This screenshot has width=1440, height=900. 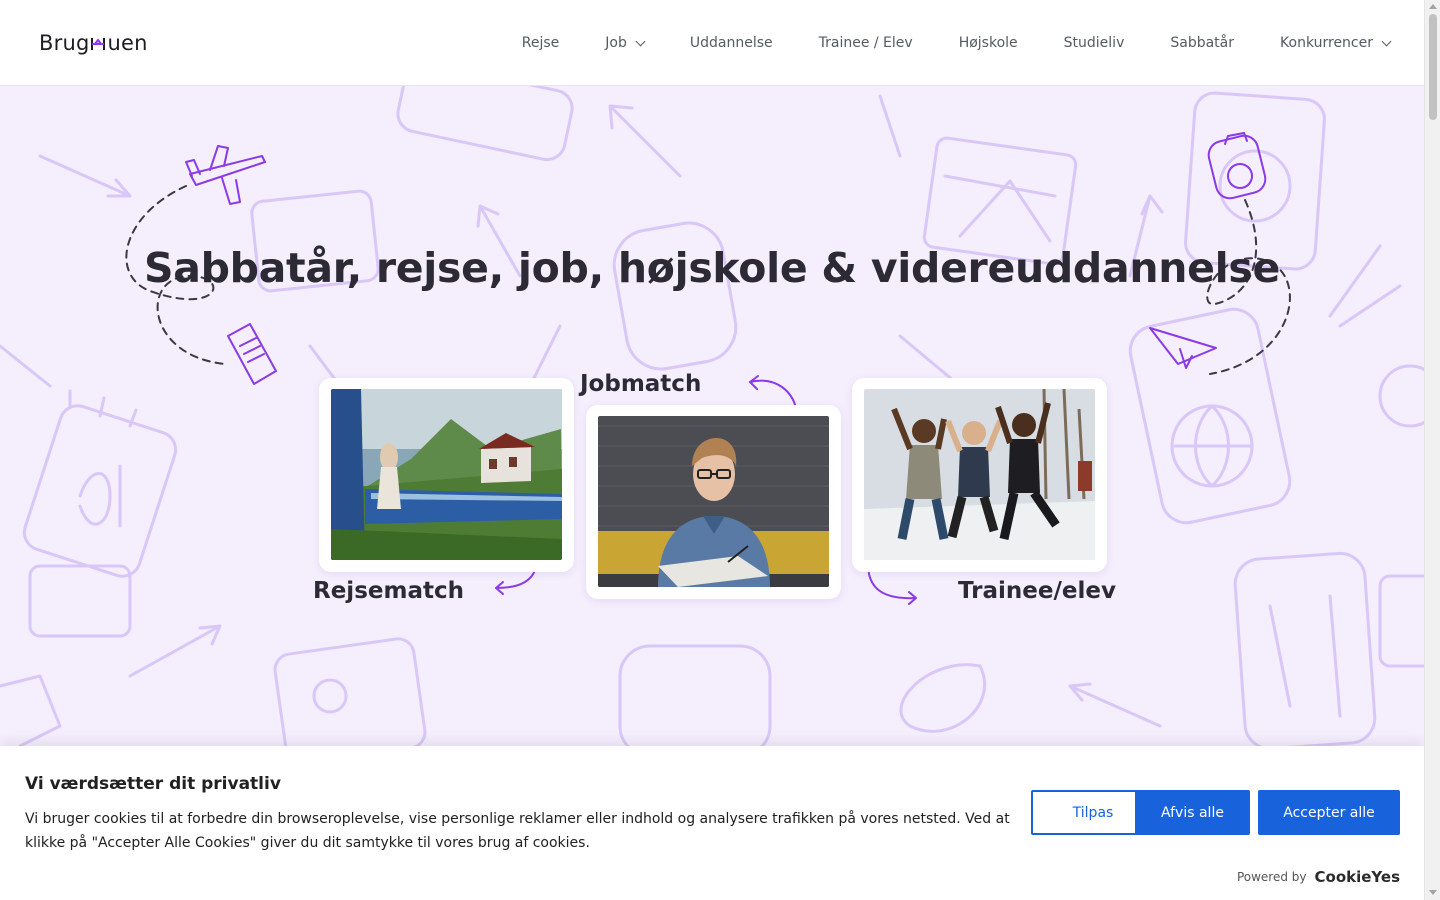 I want to click on card-rejsematch, so click(x=446, y=475).